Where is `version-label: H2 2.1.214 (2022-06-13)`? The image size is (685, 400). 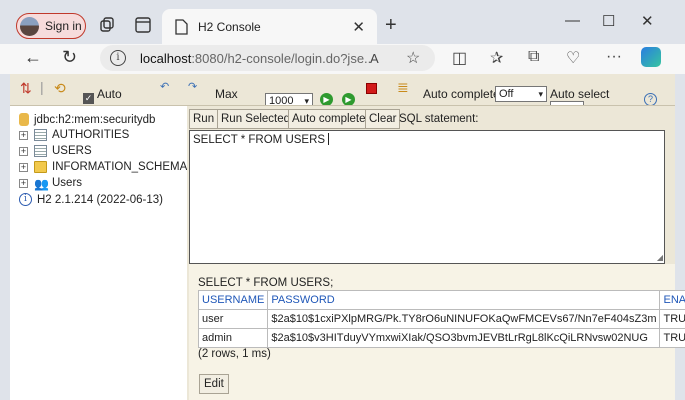
version-label: H2 2.1.214 (2022-06-13) is located at coordinates (100, 199).